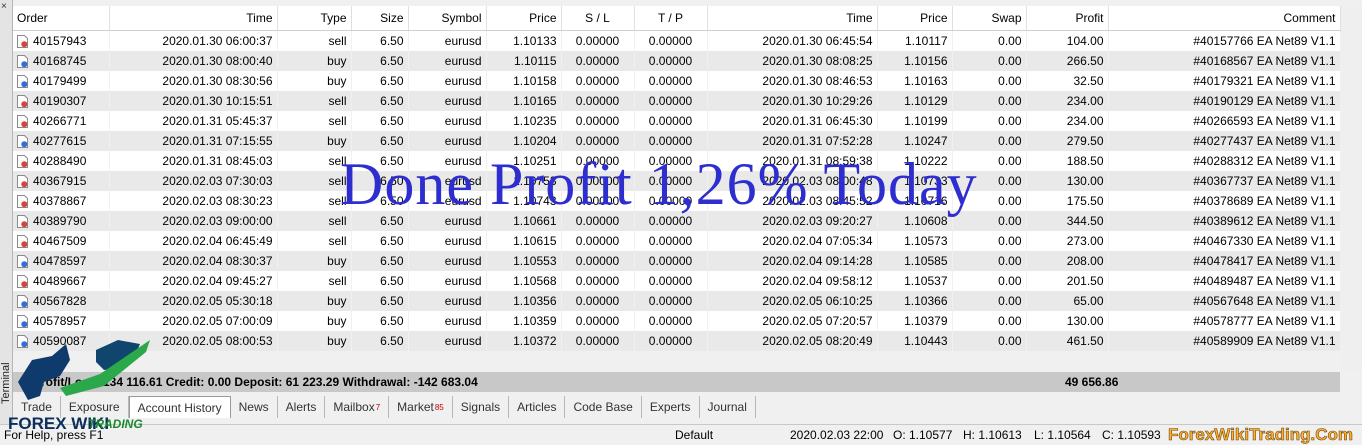  Describe the element at coordinates (61, 201) in the screenshot. I see `cell-order: 40378867` at that location.